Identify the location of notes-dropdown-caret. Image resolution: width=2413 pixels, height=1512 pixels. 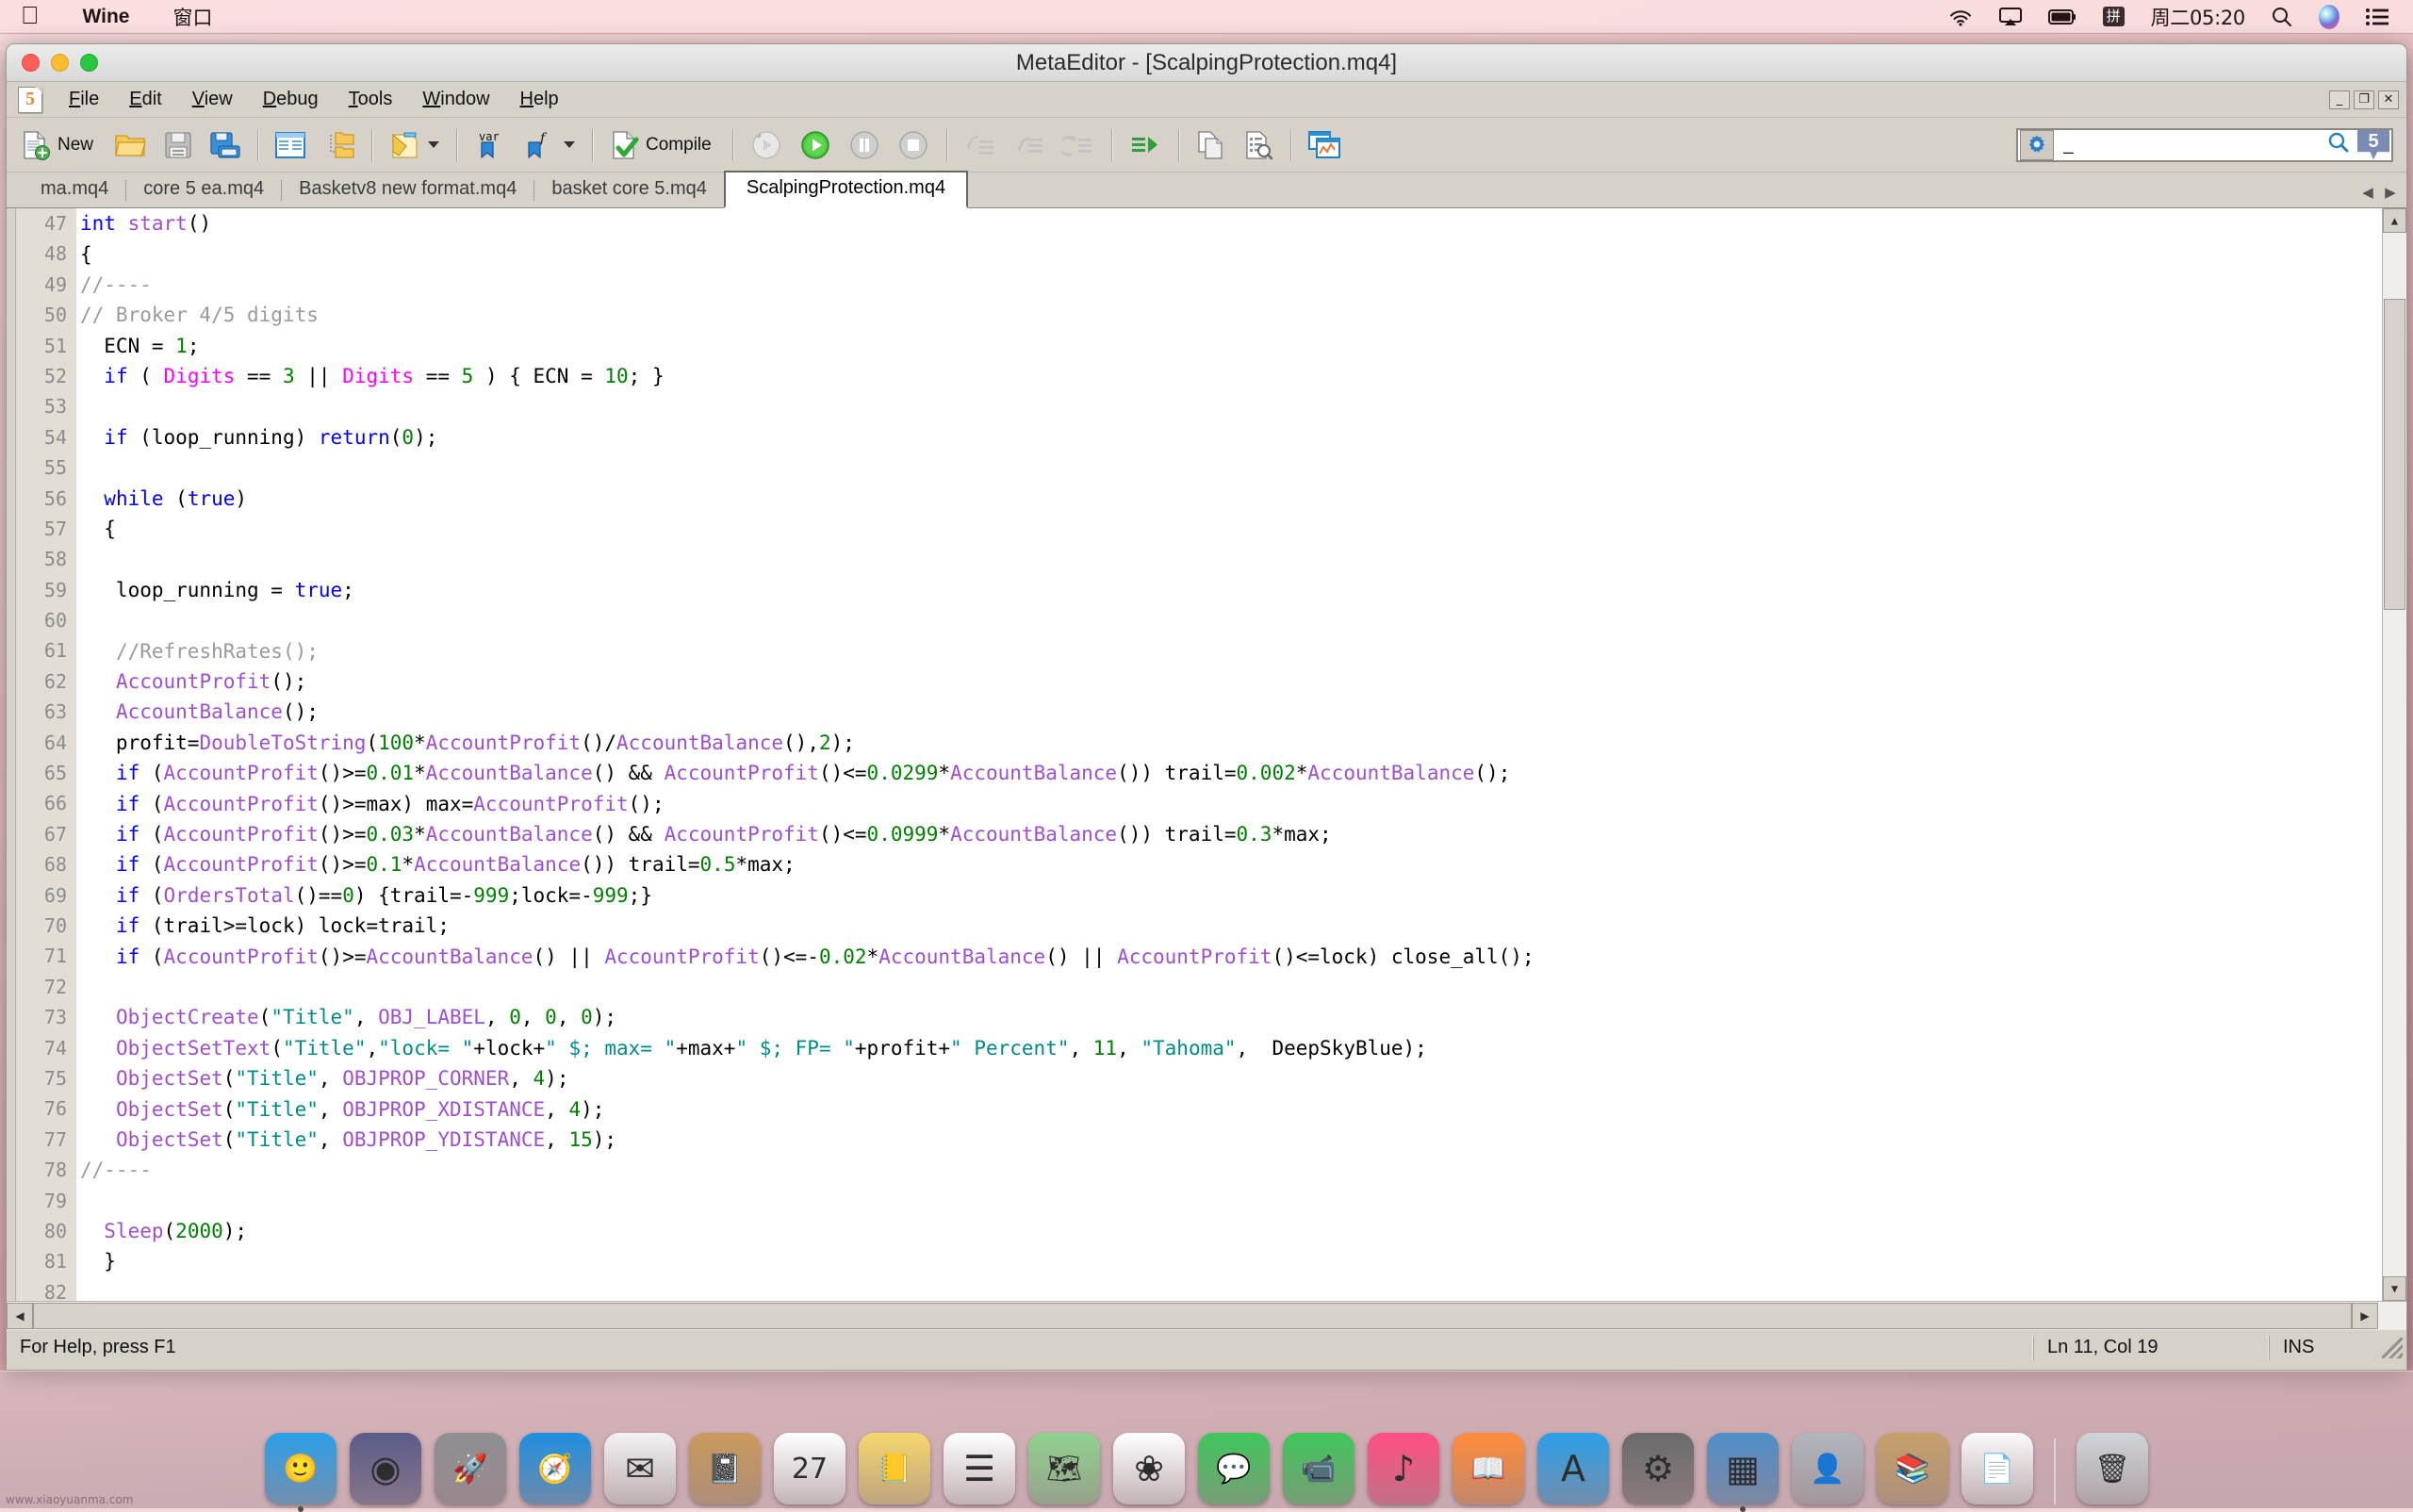
(433, 144).